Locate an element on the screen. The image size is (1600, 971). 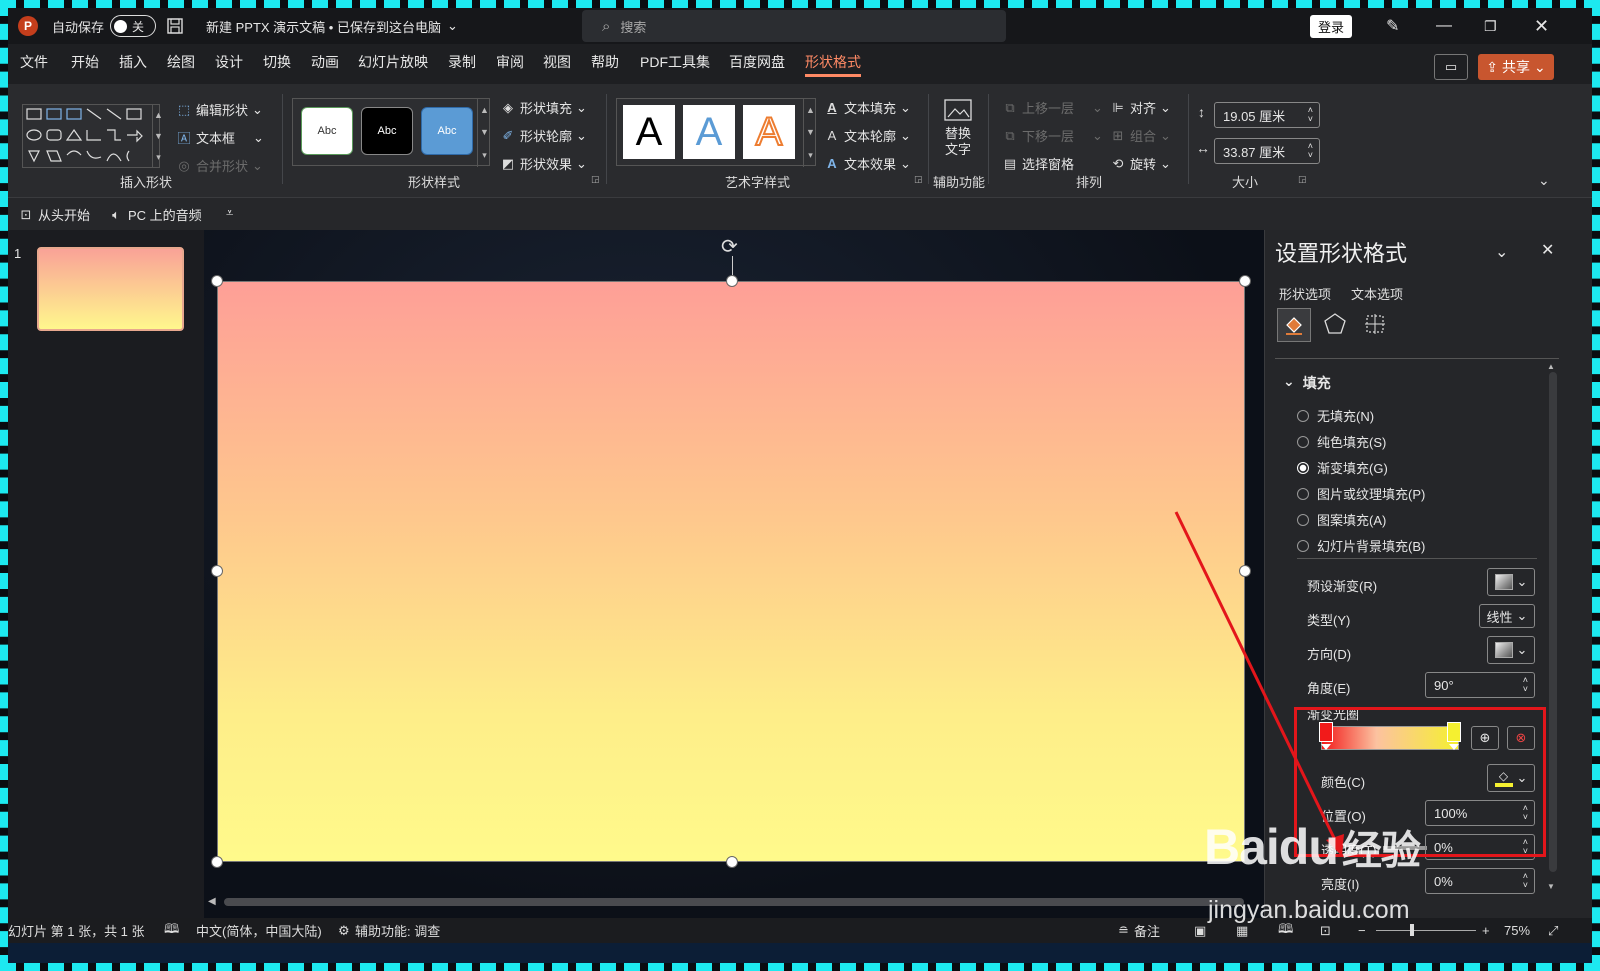
watermark-brand-text: Baidu is located at coordinates (1271, 847).